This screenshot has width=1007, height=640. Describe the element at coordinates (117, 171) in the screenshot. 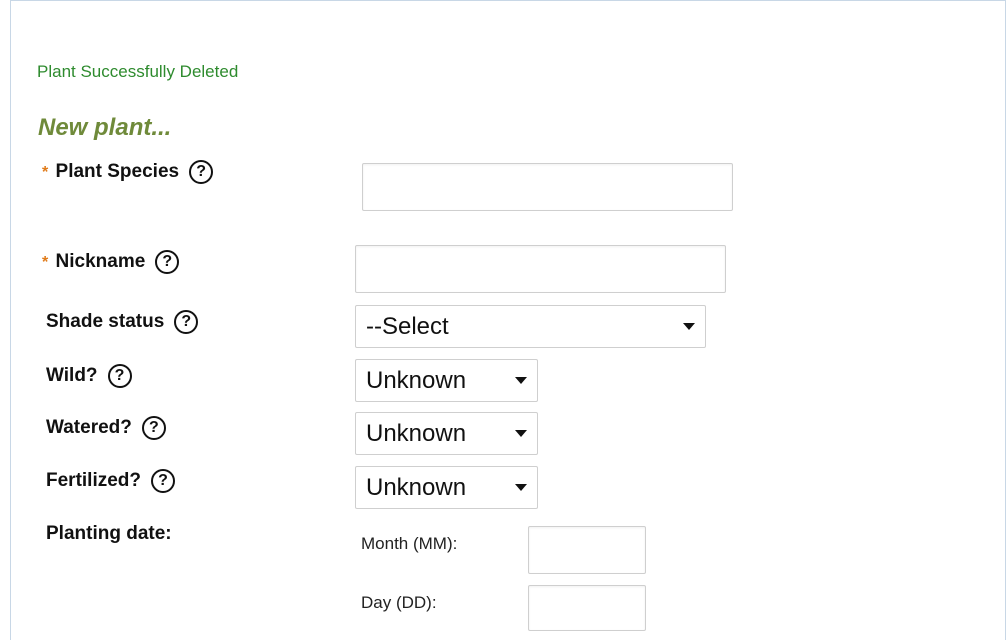

I see `species-label: Plant Species` at that location.